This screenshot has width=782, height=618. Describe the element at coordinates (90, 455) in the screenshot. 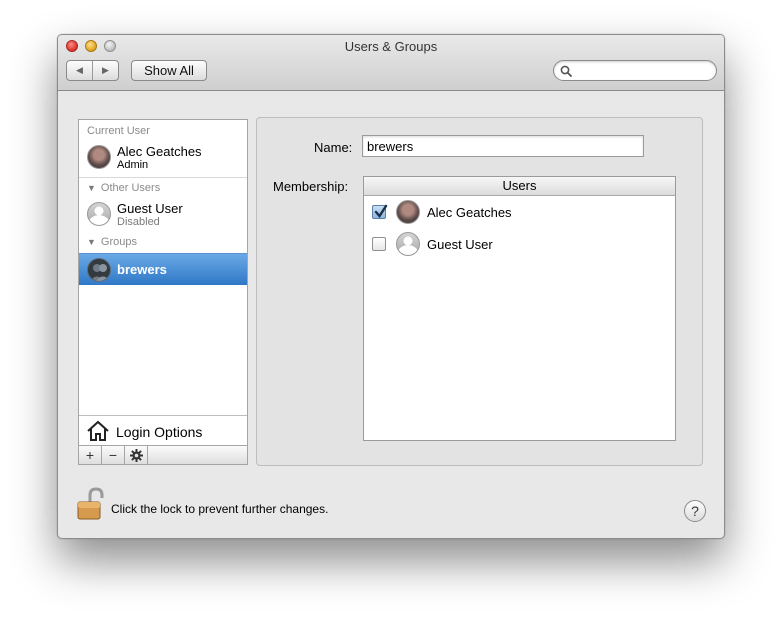

I see `add-button: +` at that location.